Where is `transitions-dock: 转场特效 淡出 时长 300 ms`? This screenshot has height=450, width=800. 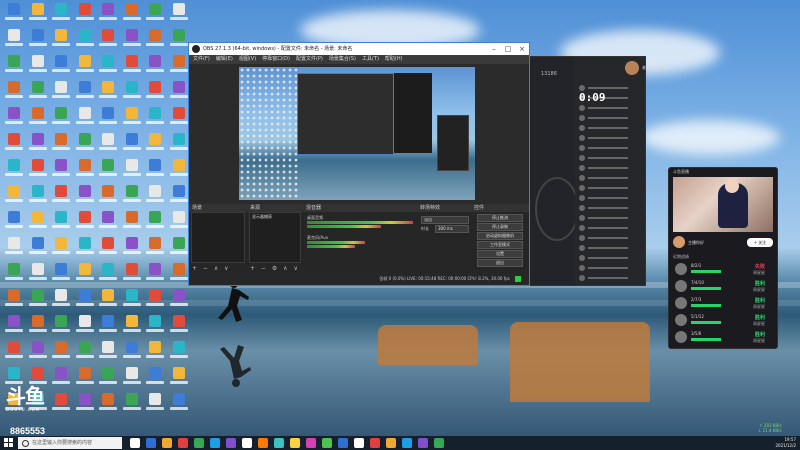
transitions-dock: 转场特效 淡出 时长 300 ms is located at coordinates (444, 238).